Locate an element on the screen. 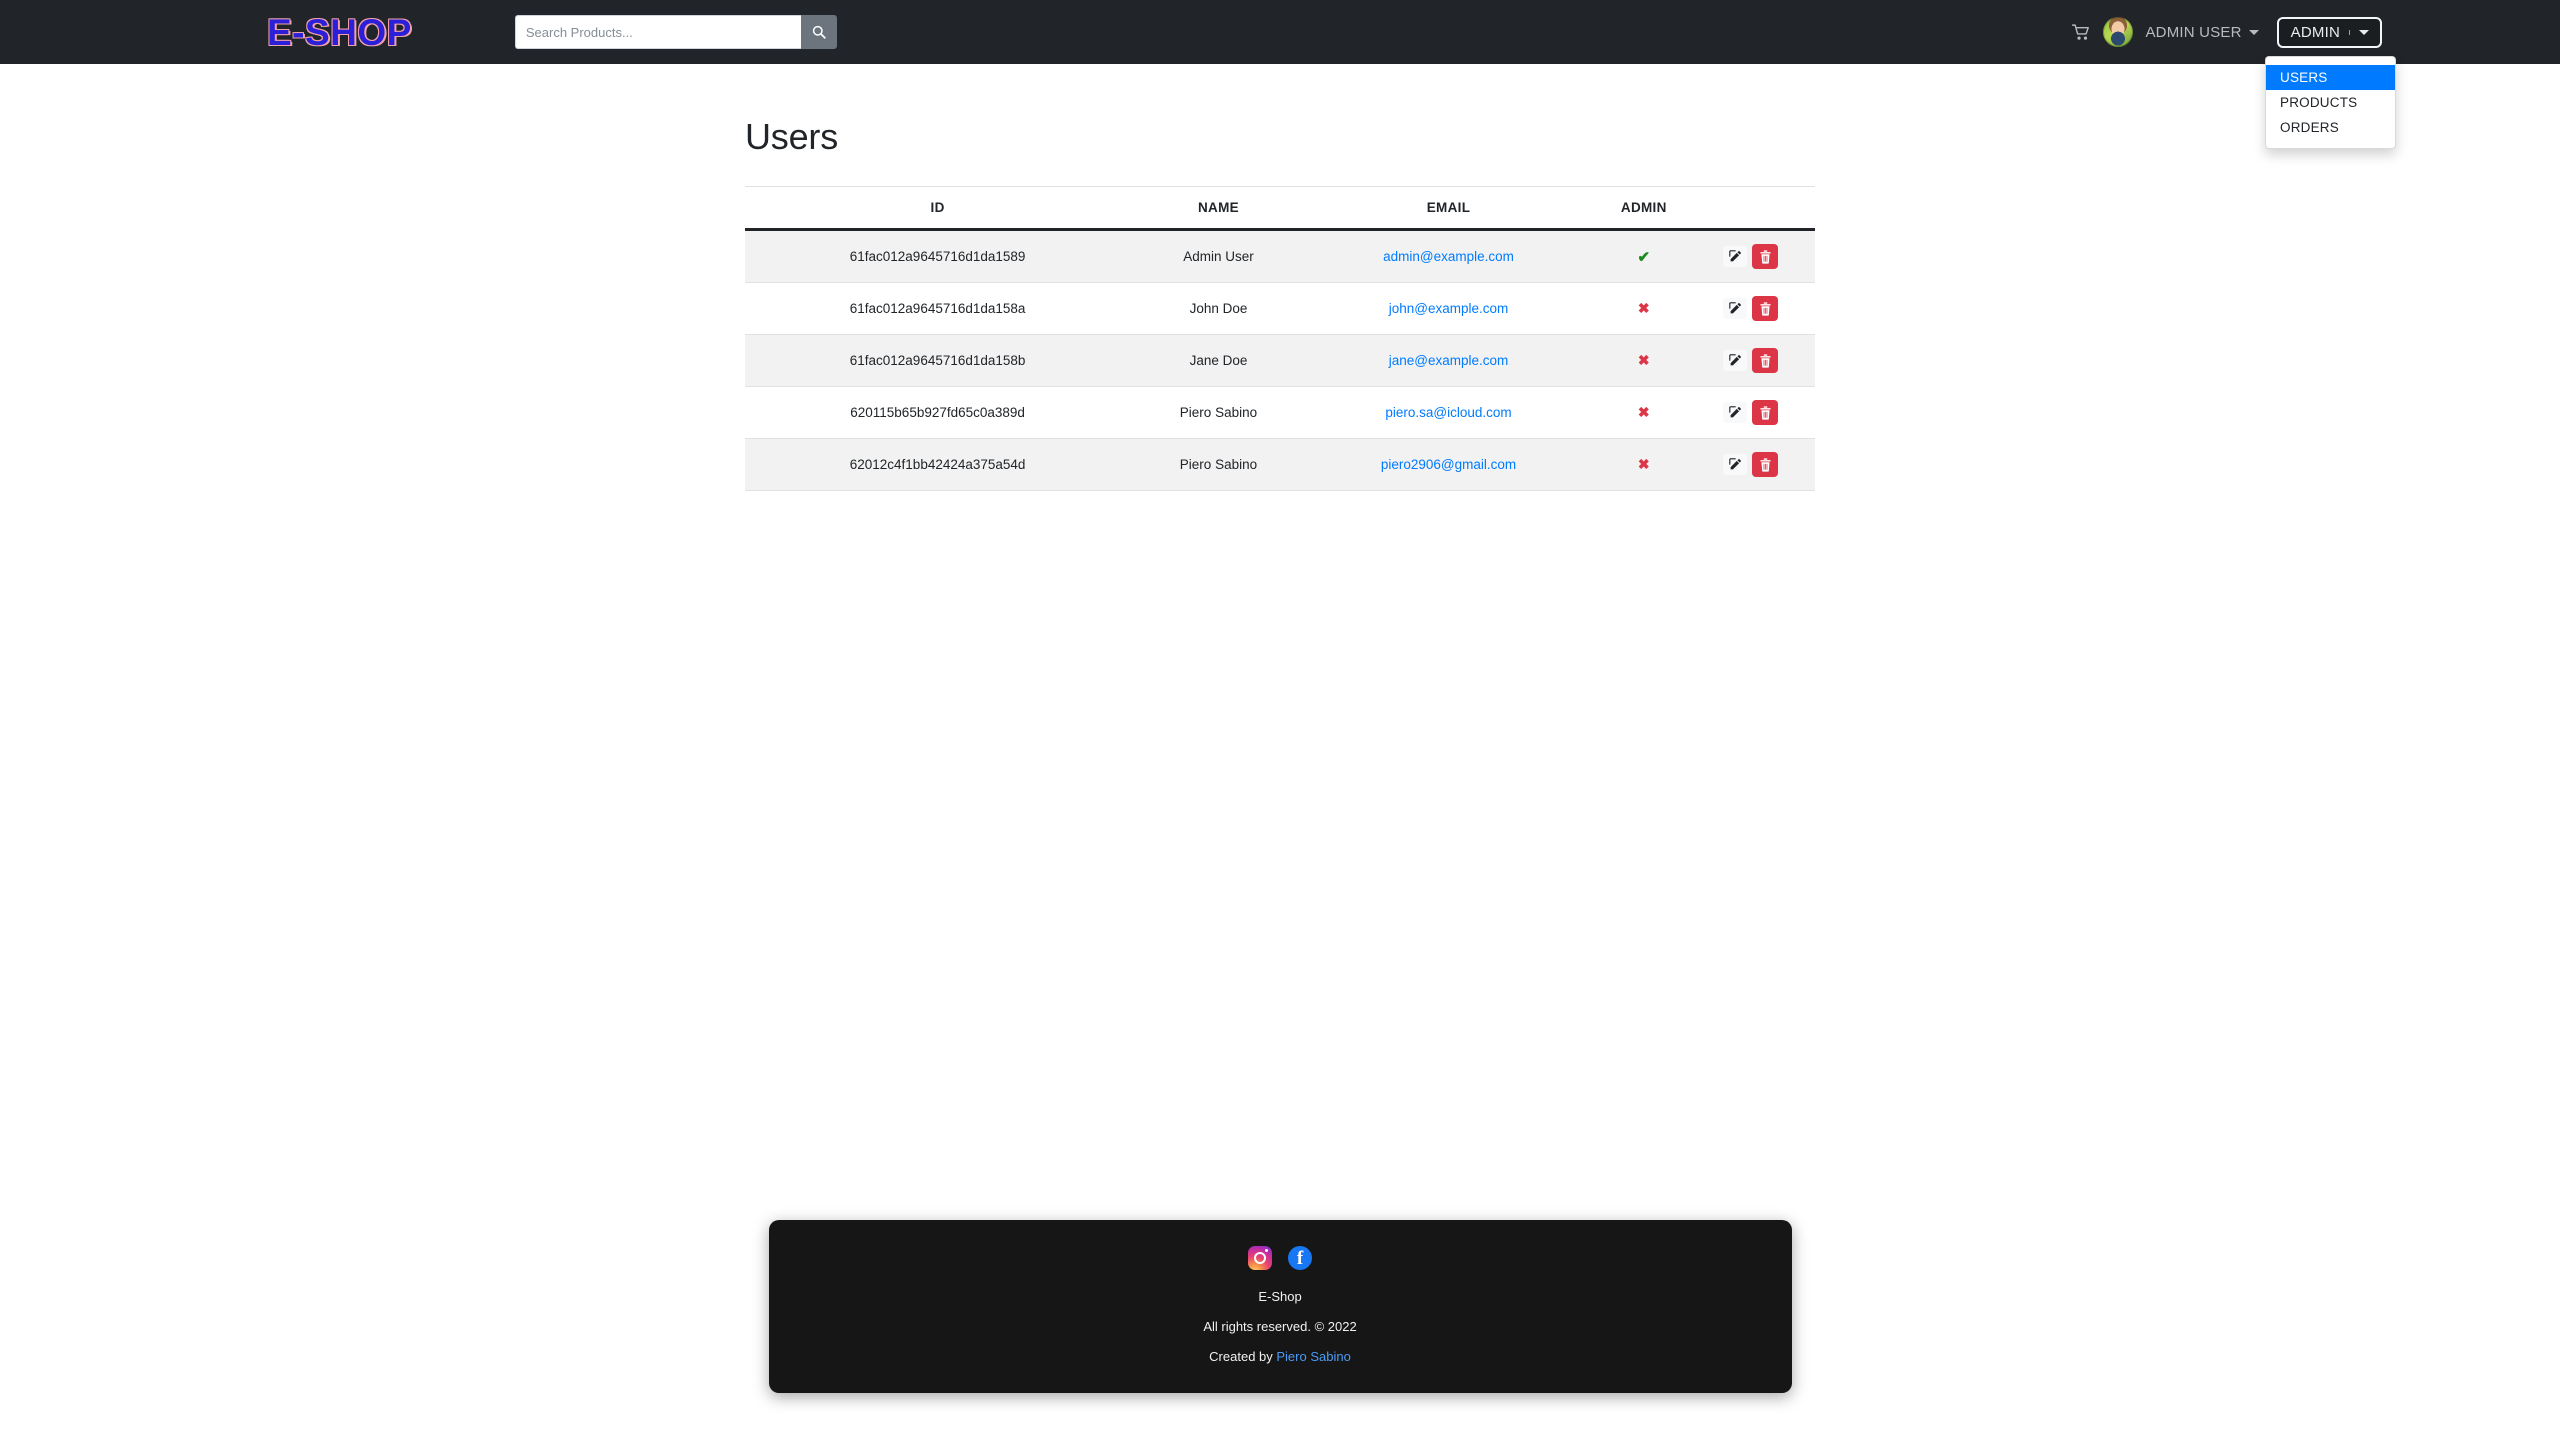 Image resolution: width=2560 pixels, height=1440 pixels. cell-email: admin@example.com is located at coordinates (1448, 256).